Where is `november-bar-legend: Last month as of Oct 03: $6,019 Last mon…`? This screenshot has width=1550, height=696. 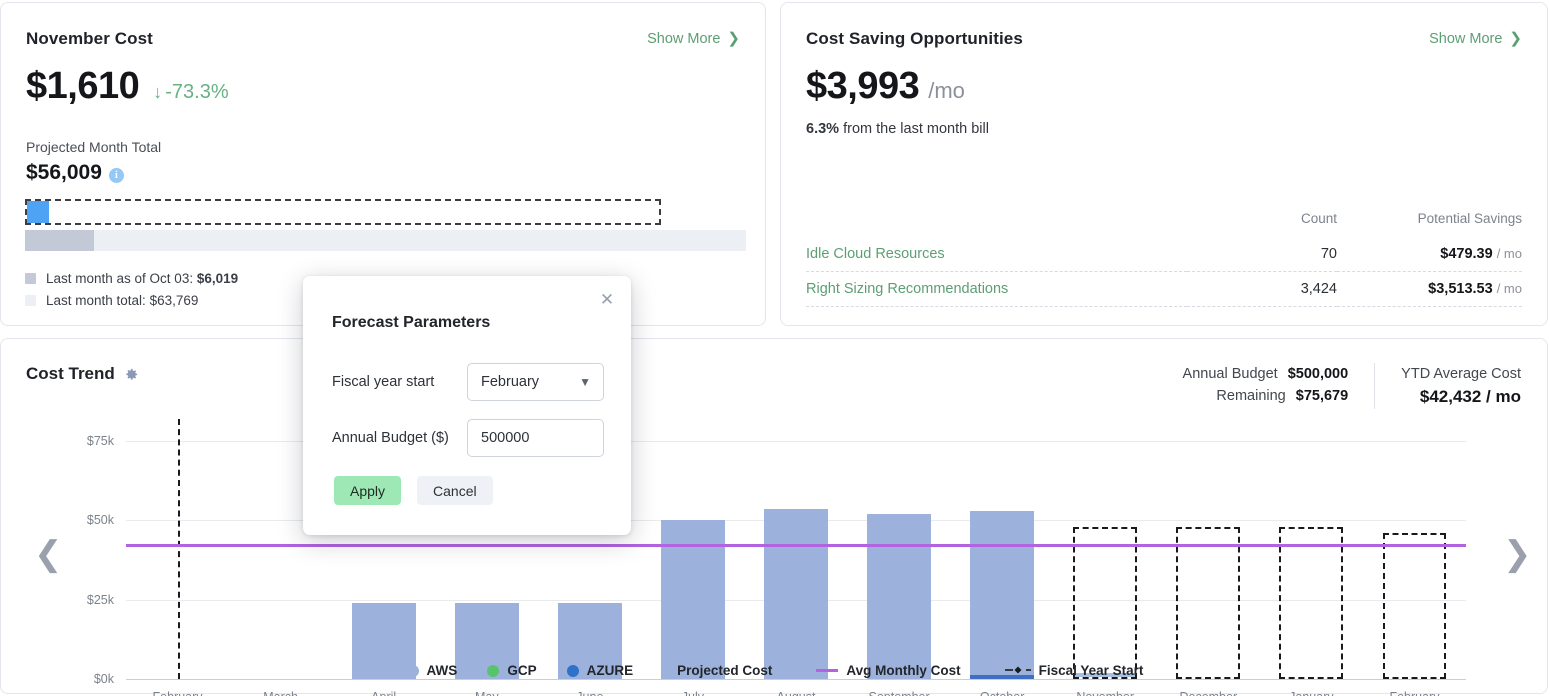 november-bar-legend: Last month as of Oct 03: $6,019 Last mon… is located at coordinates (131, 289).